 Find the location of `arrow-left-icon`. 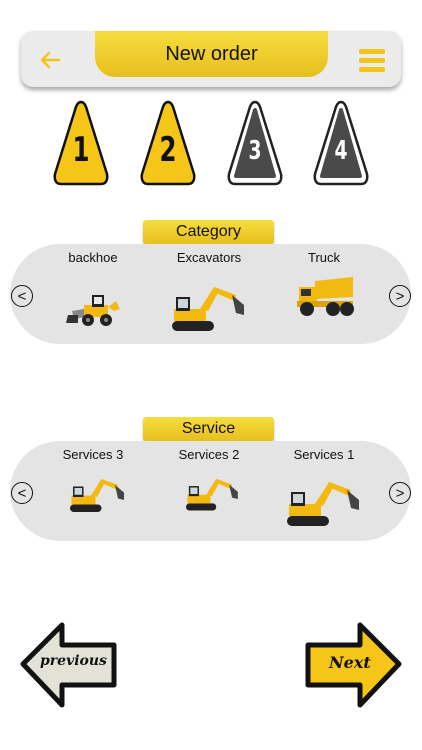

arrow-left-icon is located at coordinates (50, 60).